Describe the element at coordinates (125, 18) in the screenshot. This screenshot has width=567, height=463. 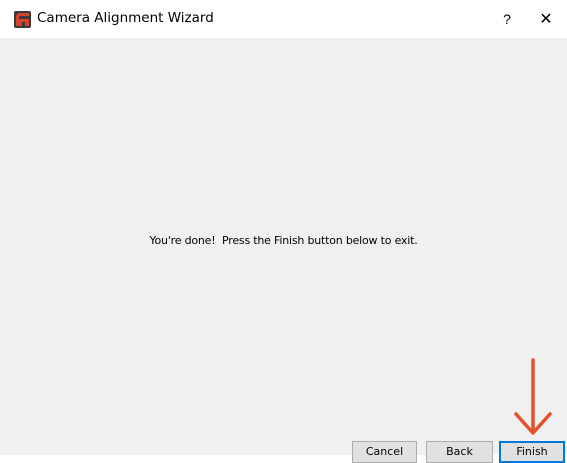
I see `window-title: Camera Alignment Wizard` at that location.